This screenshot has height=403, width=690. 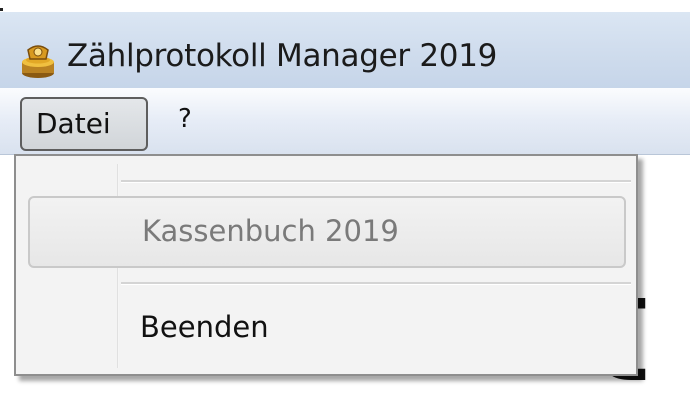 I want to click on menu-datei: Datei, so click(x=84, y=124).